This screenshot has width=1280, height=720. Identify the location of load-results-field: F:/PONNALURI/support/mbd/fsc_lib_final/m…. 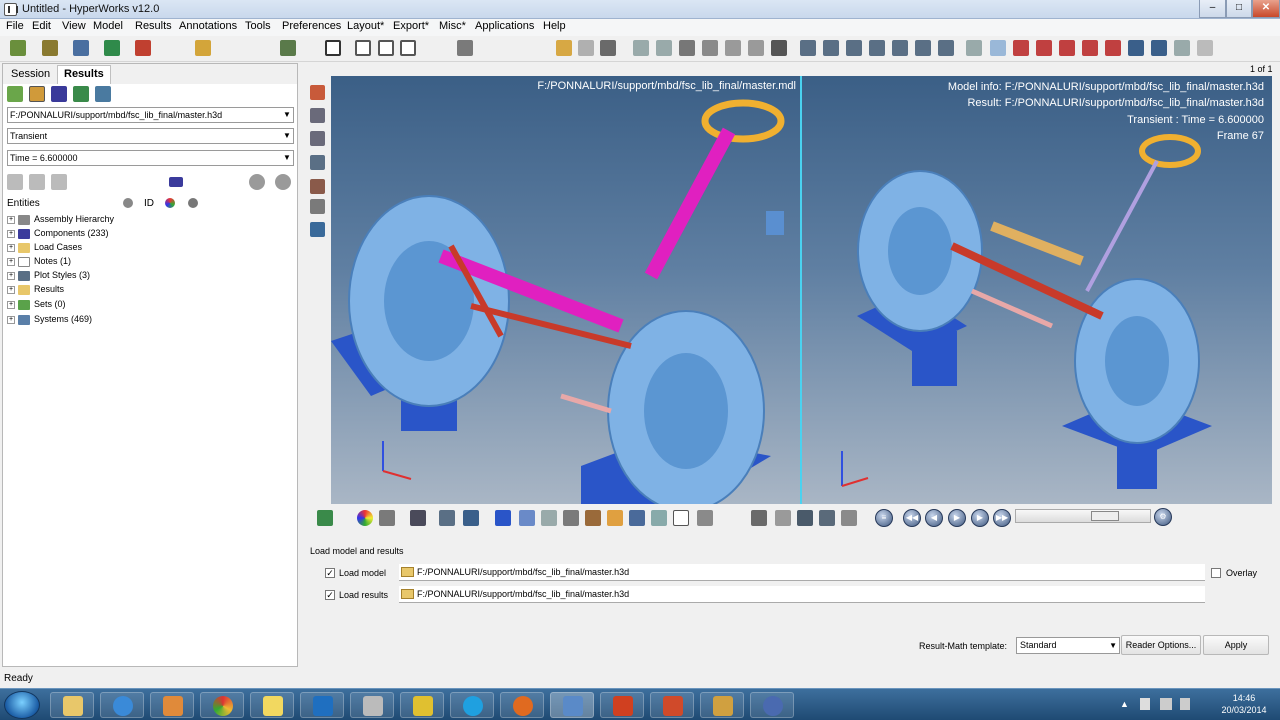
(802, 594).